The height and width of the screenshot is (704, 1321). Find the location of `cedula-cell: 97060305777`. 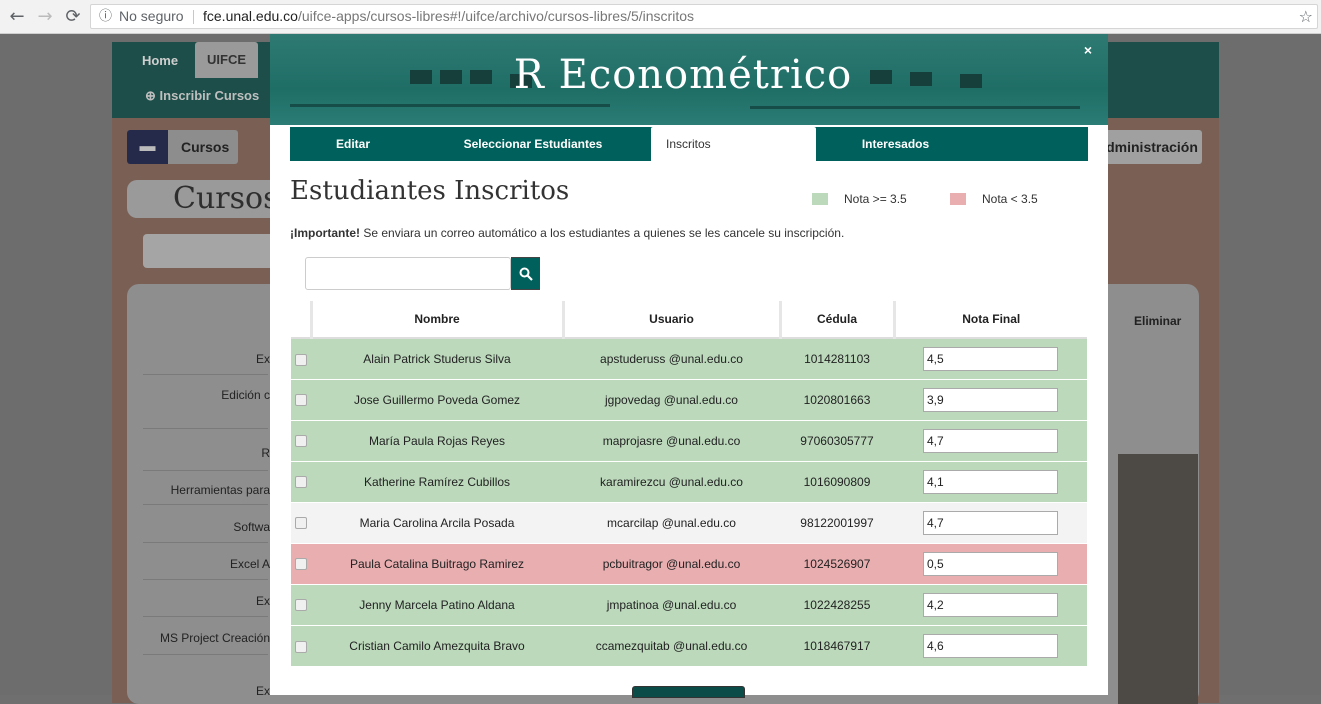

cedula-cell: 97060305777 is located at coordinates (837, 440).